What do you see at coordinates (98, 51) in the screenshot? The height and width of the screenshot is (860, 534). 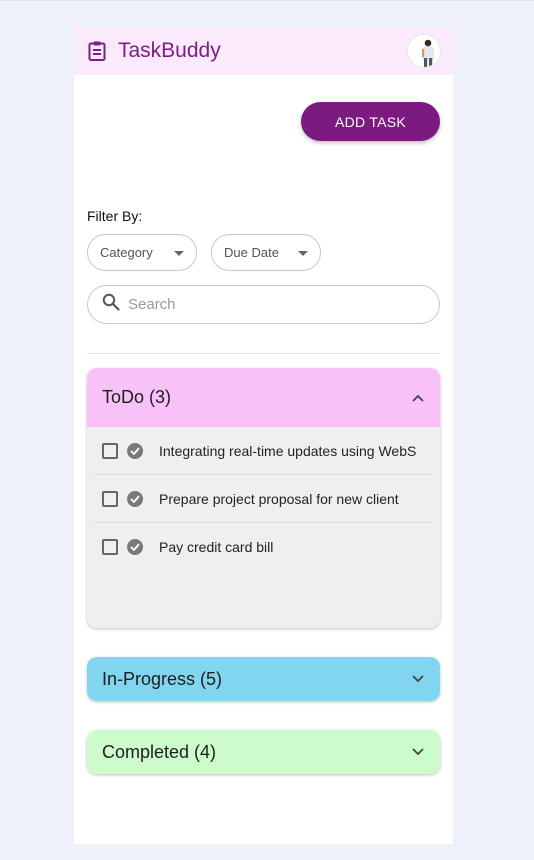 I see `clipboard-icon` at bounding box center [98, 51].